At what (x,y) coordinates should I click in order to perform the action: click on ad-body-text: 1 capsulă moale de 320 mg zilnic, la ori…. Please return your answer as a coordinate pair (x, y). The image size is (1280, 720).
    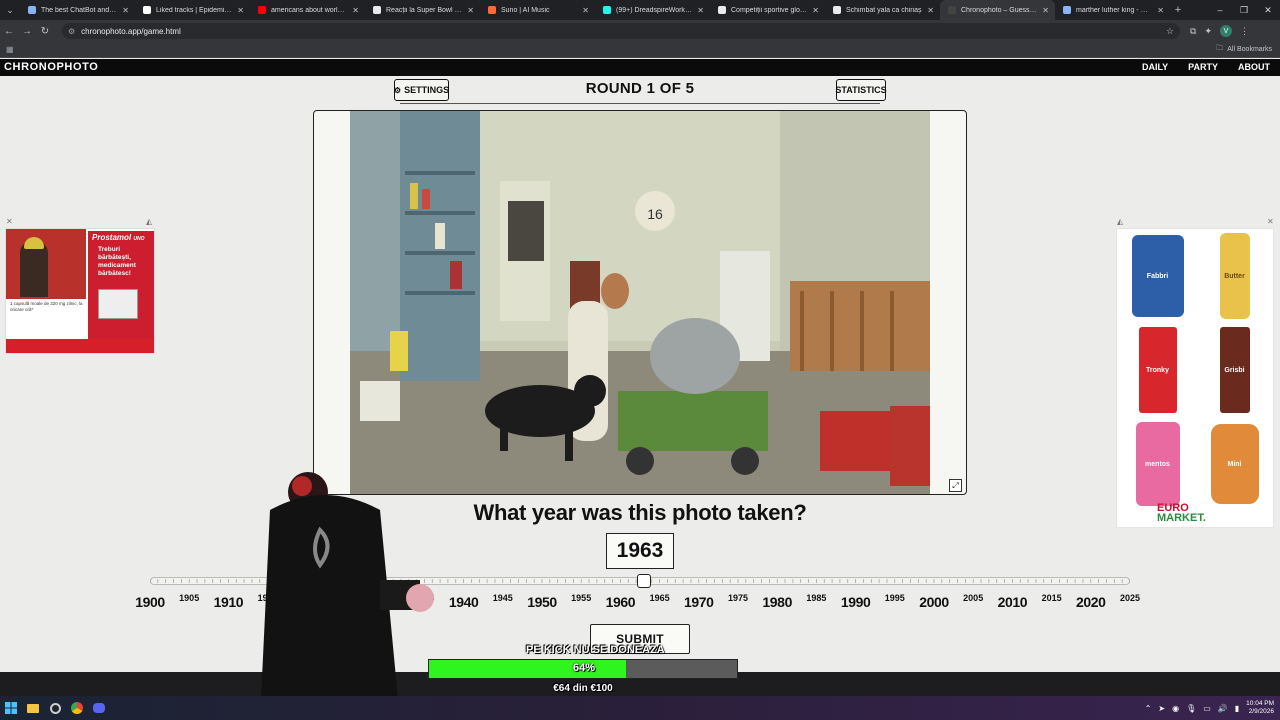
    Looking at the image, I should click on (46, 306).